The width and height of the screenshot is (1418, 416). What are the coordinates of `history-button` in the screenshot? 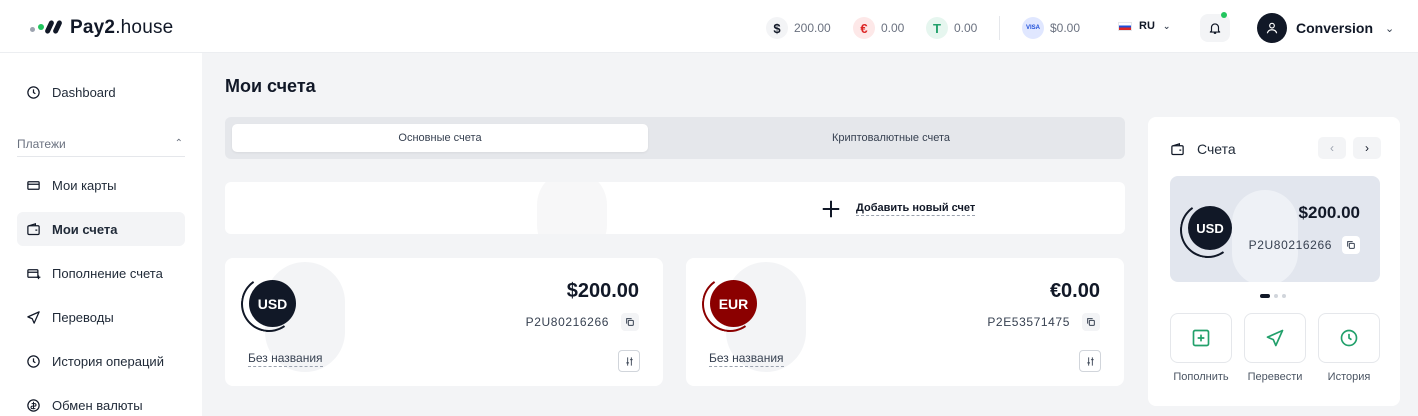 It's located at (1349, 338).